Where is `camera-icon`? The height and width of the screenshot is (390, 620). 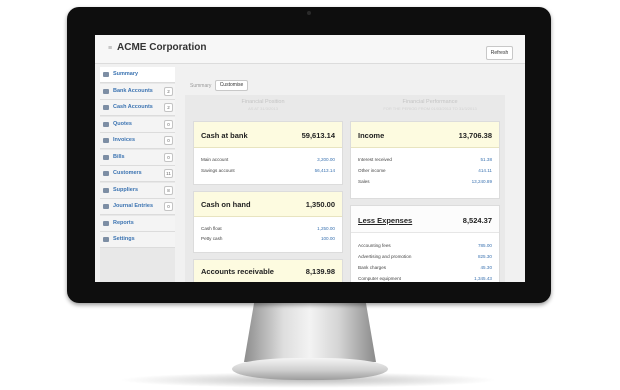 camera-icon is located at coordinates (309, 13).